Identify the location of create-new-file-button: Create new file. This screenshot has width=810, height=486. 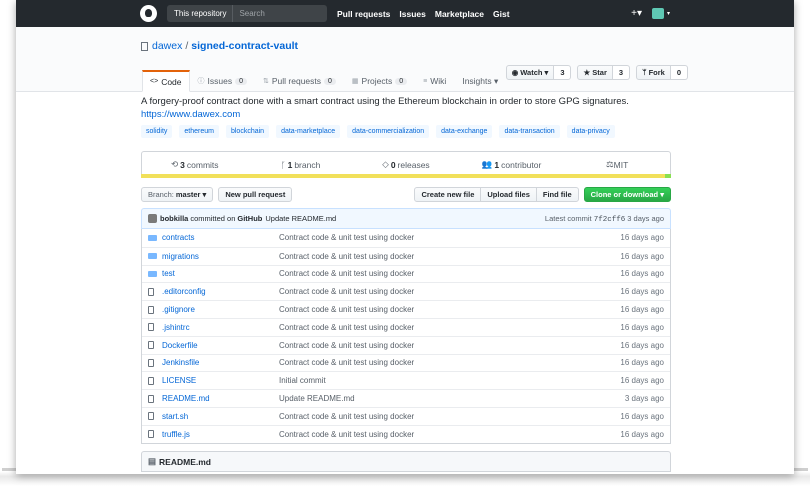
(448, 194).